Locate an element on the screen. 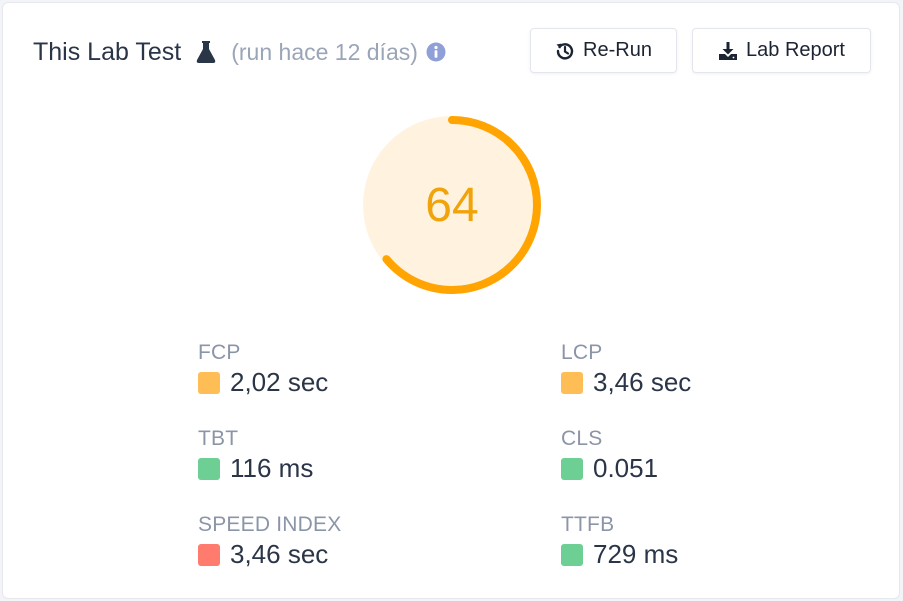  performance-score: 64 is located at coordinates (452, 205).